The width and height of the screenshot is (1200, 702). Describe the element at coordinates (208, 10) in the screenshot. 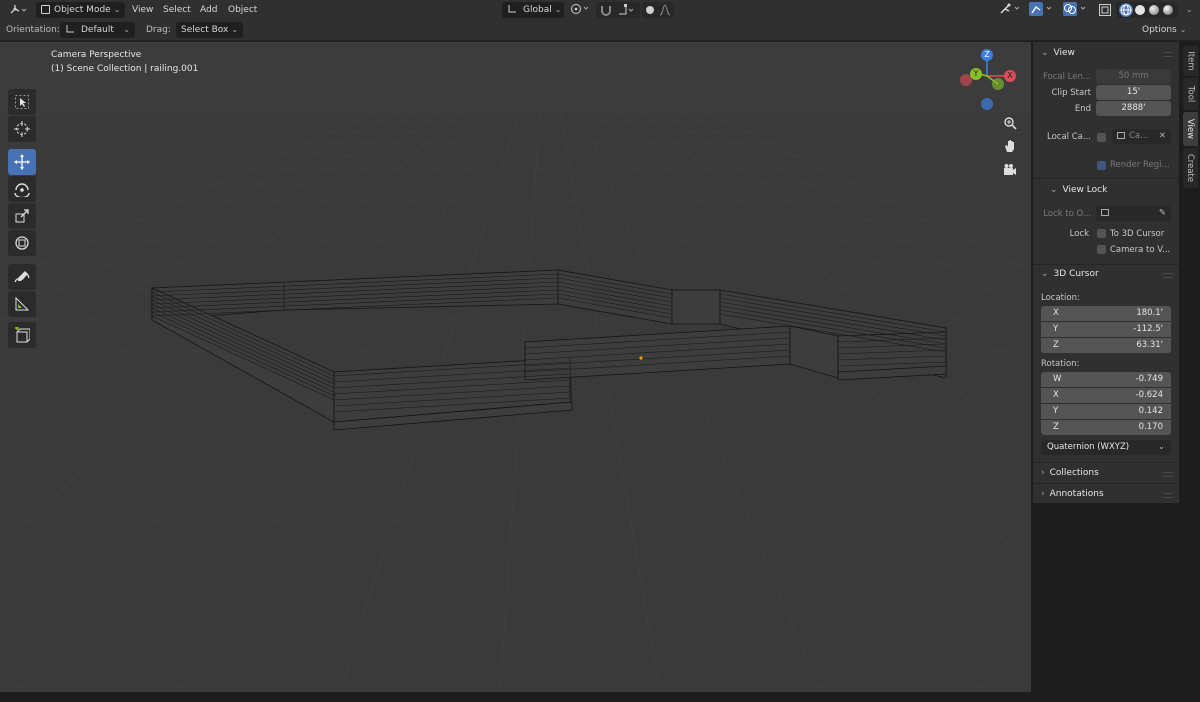

I see `menu-add: Add` at that location.